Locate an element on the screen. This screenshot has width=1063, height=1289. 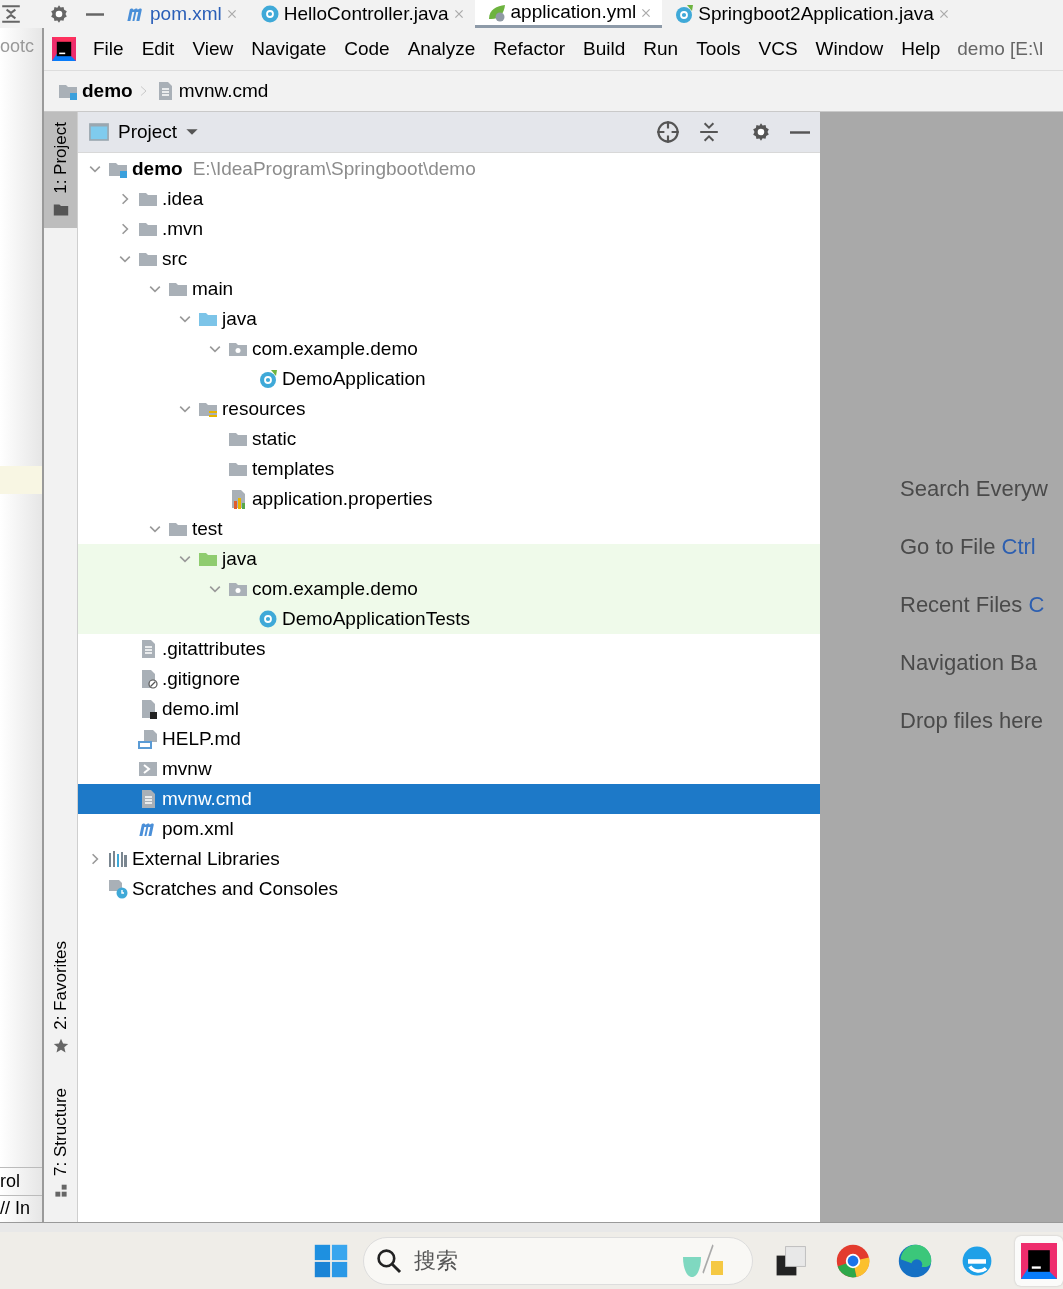
tree-row: DemoApplicationTests is located at coordinates (449, 619).